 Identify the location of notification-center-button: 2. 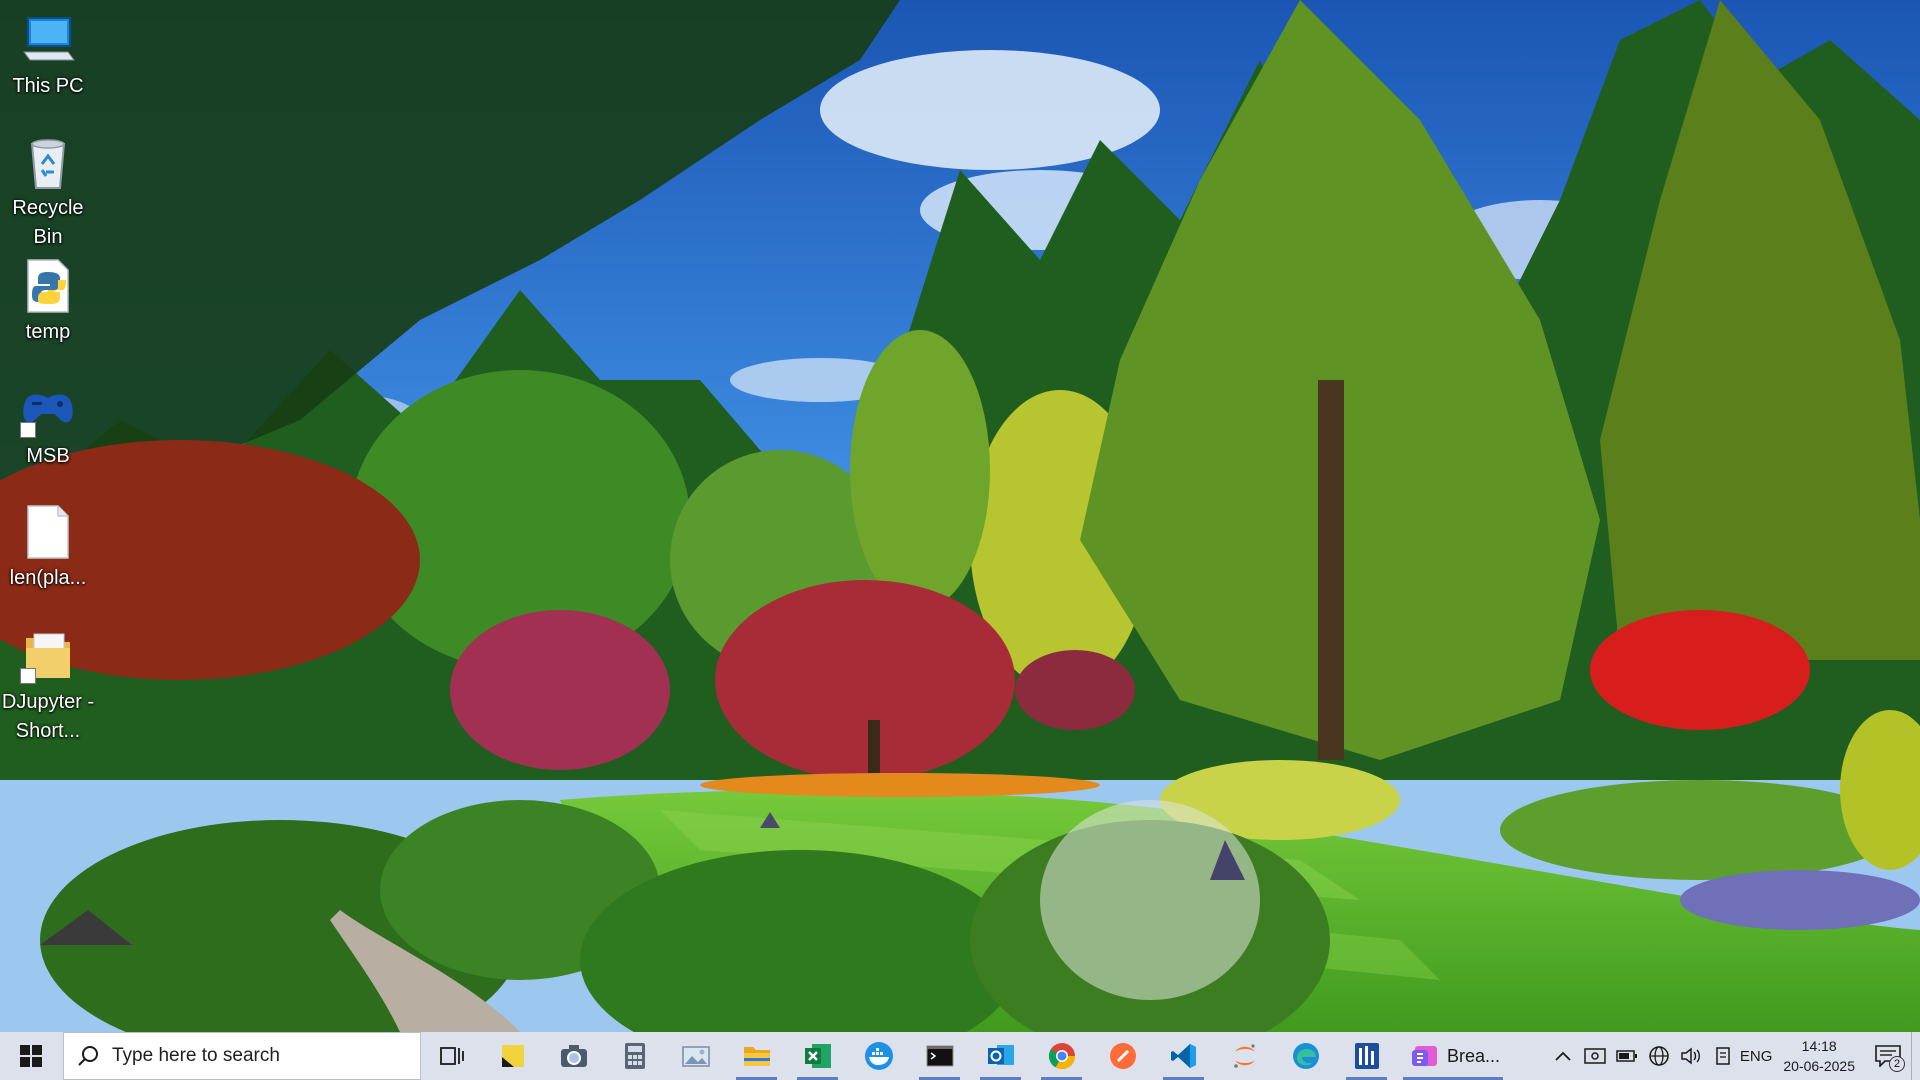
(1888, 1056).